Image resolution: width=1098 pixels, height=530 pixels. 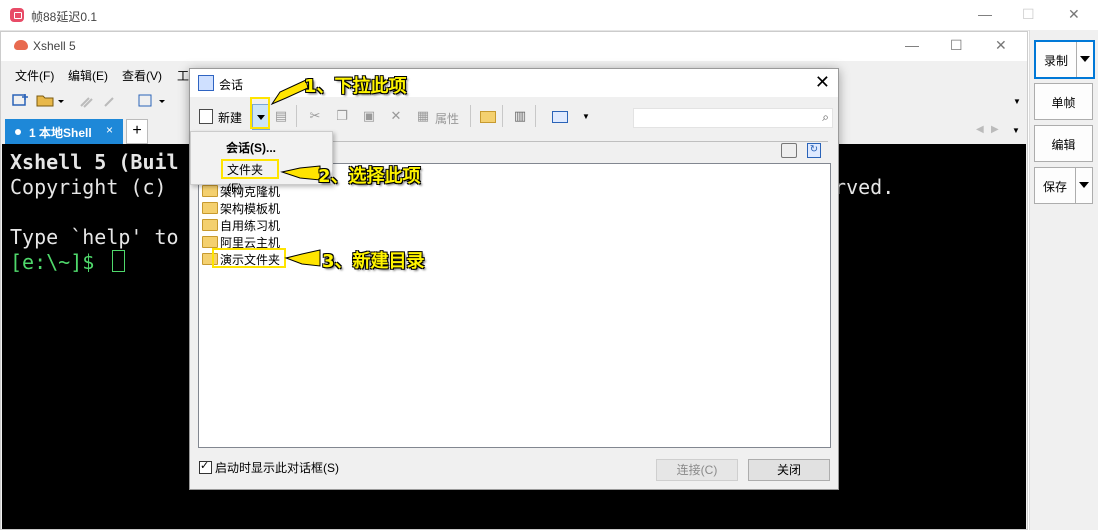 I want to click on show-on-startup-label: 启动时显示此对话框(S), so click(x=277, y=468).